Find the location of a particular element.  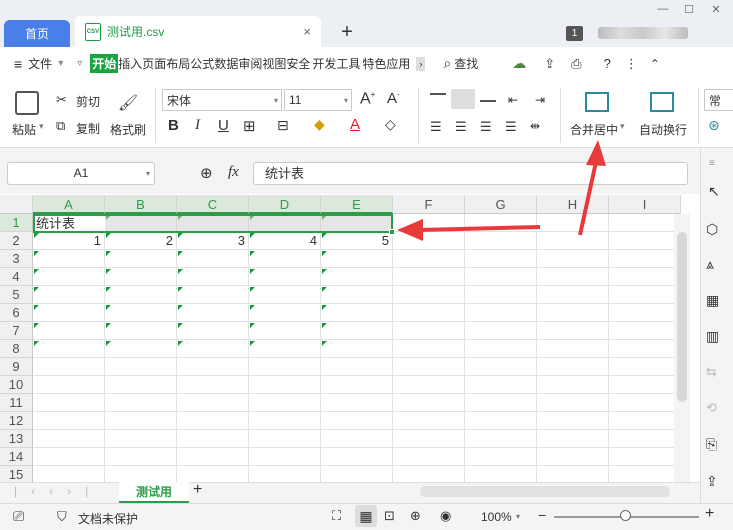

paste-button: 粘贴 is located at coordinates (24, 129).